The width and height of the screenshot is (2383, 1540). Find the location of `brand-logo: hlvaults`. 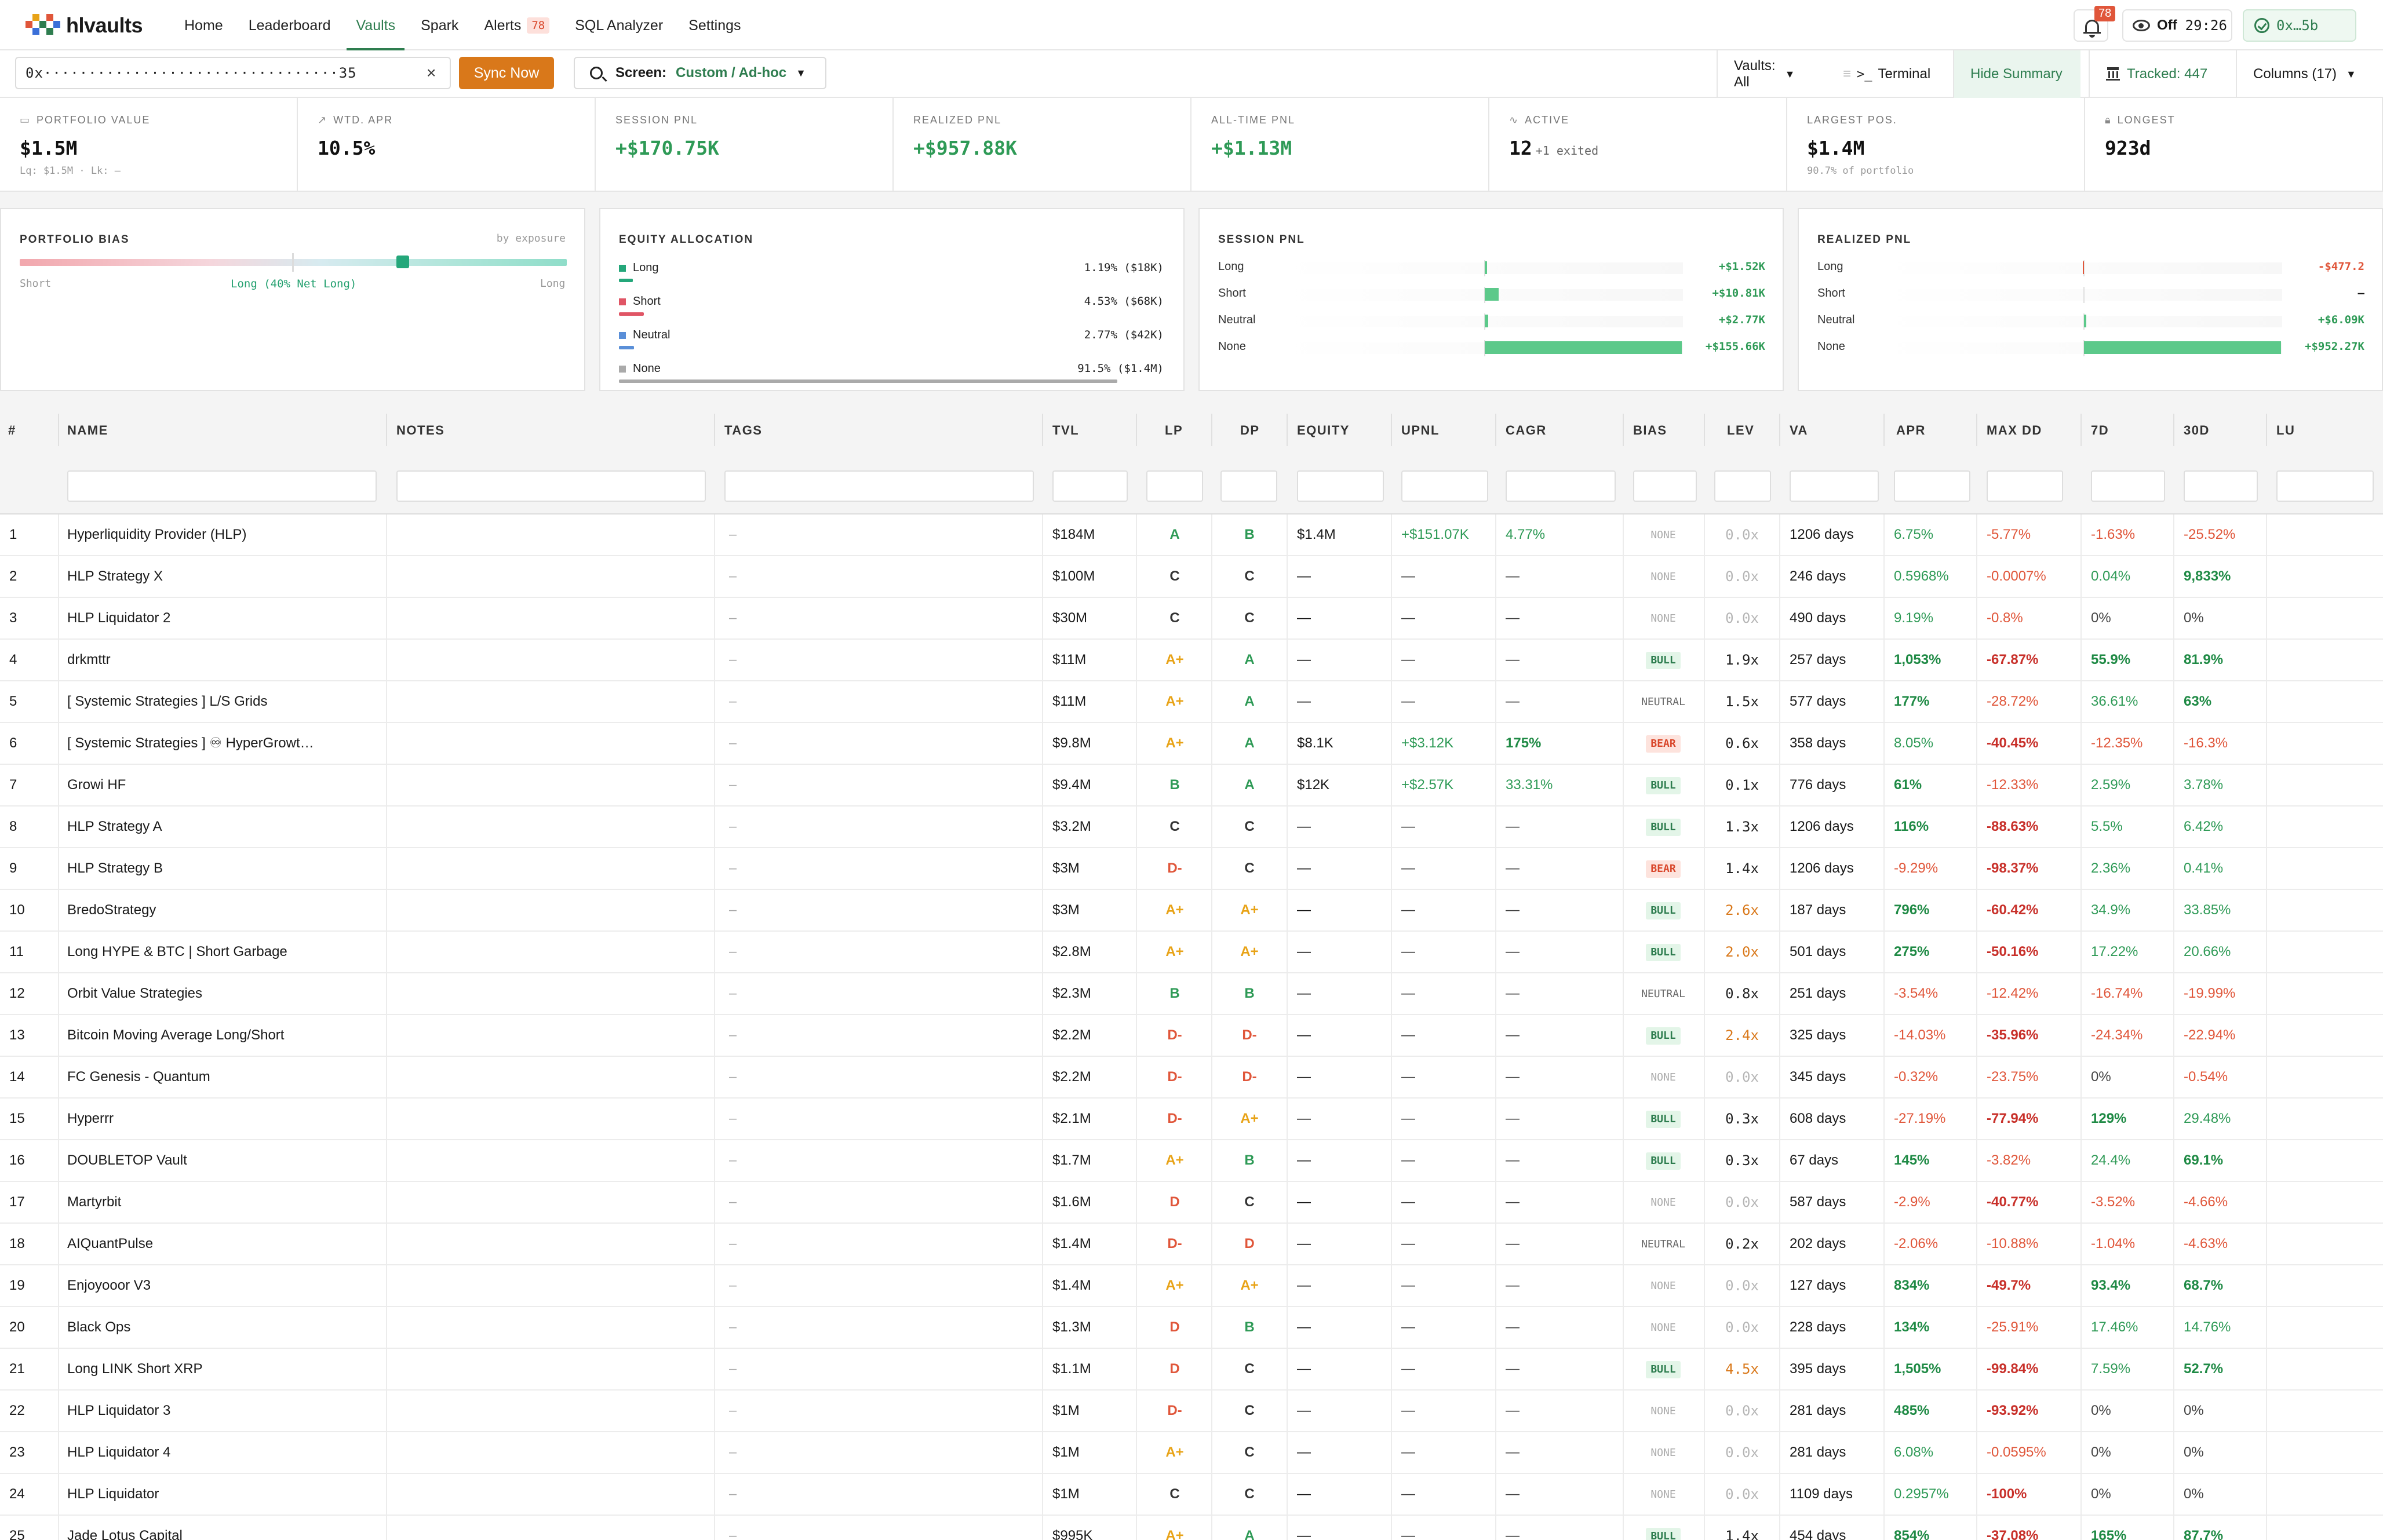

brand-logo: hlvaults is located at coordinates (84, 26).